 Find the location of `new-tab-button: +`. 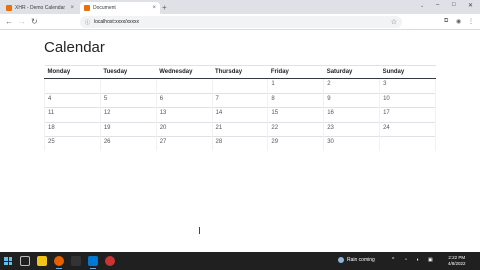

new-tab-button: + is located at coordinates (164, 7).